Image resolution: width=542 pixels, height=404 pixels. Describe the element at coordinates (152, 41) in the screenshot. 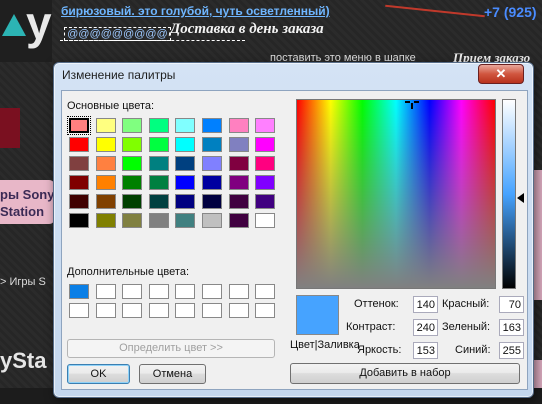

I see `selection-marquee` at that location.